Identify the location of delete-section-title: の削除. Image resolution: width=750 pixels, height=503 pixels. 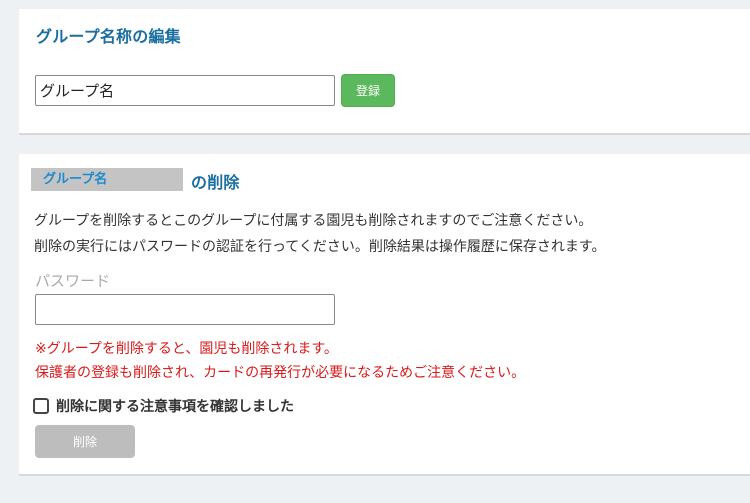
(215, 182).